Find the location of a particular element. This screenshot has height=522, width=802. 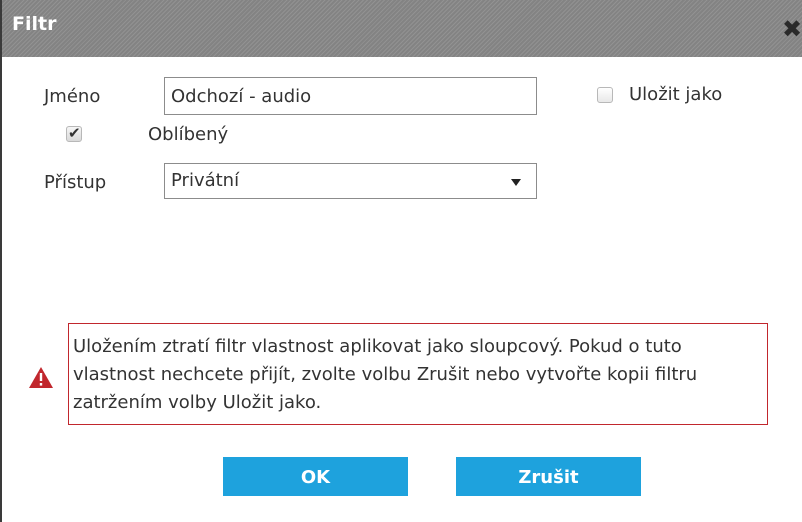

name-label: Jméno is located at coordinates (72, 96).